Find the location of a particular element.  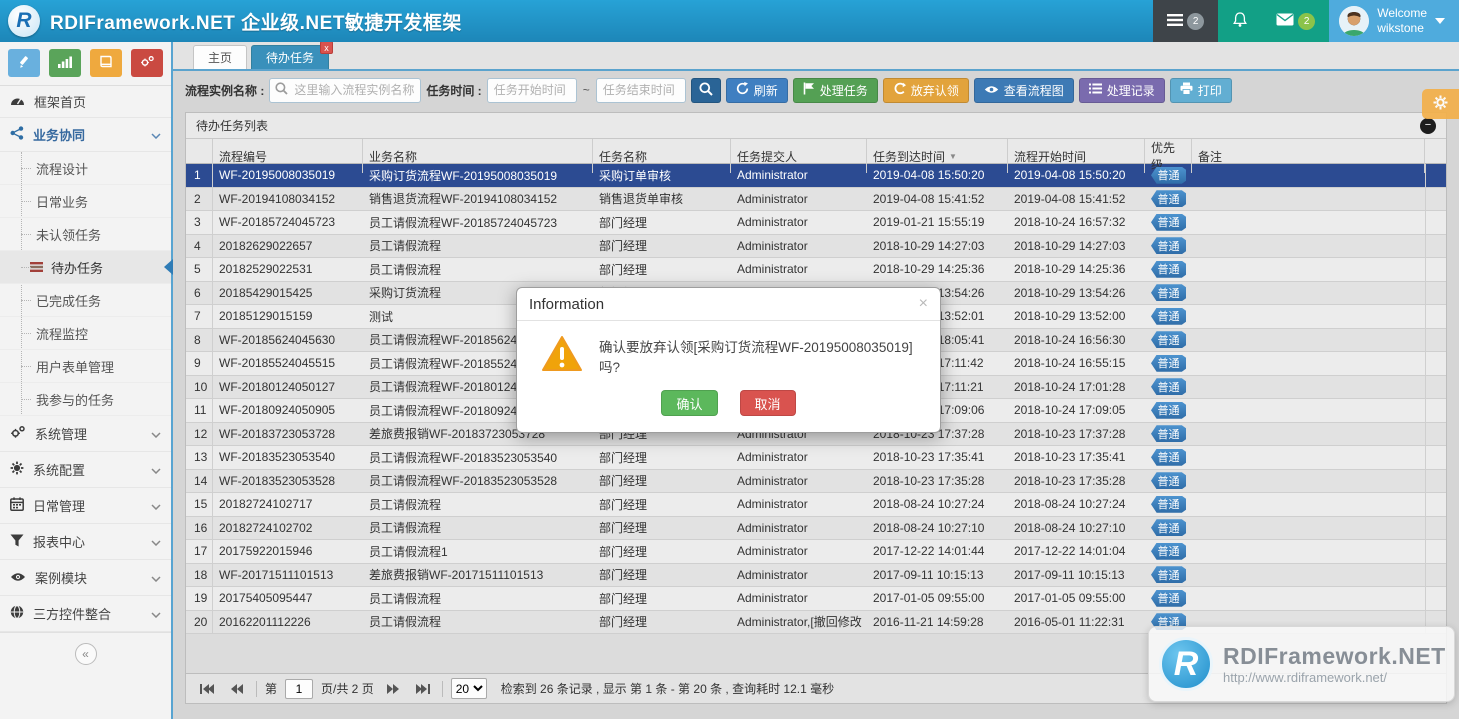

cell-arrival: 2019-01-21 15:55:19 is located at coordinates (929, 222).